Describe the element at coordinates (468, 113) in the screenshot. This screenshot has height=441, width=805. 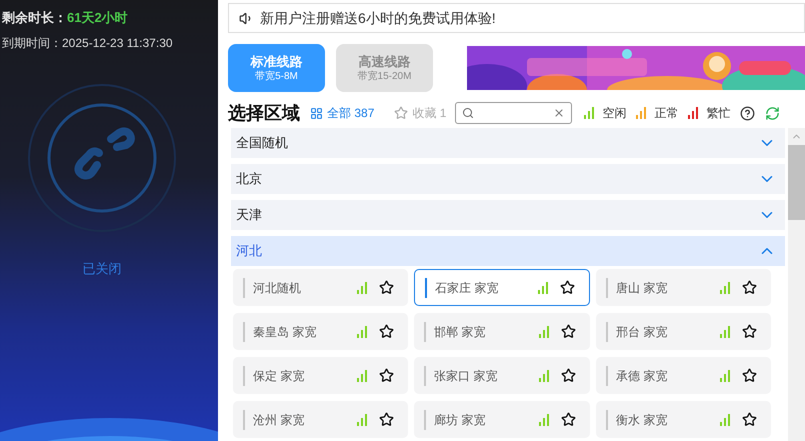
I see `search-icon` at that location.